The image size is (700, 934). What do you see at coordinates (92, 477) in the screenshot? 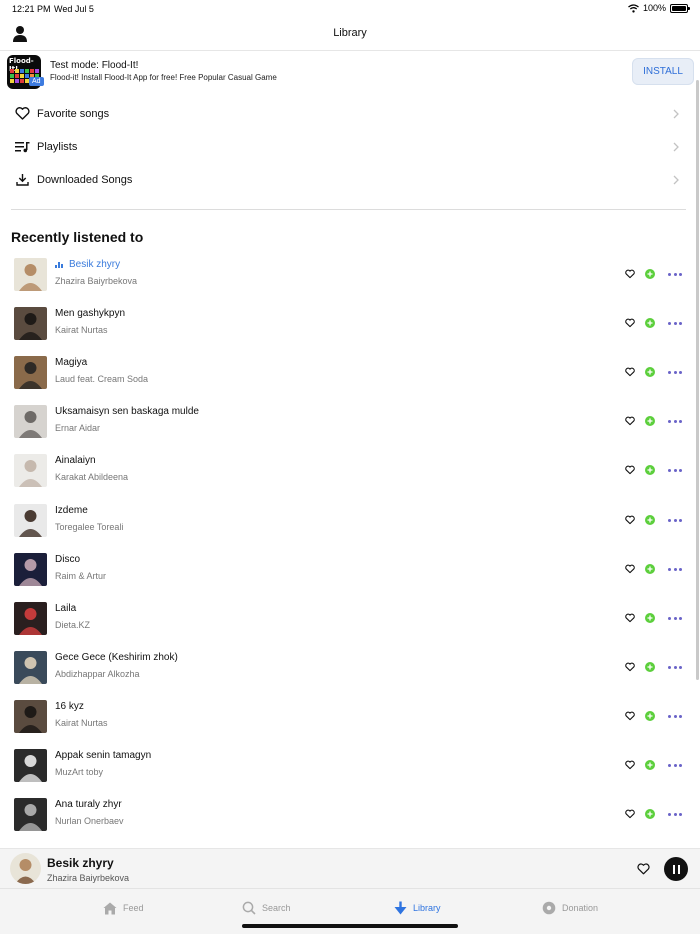
I see `song-artist: Karakat Abildeena` at bounding box center [92, 477].